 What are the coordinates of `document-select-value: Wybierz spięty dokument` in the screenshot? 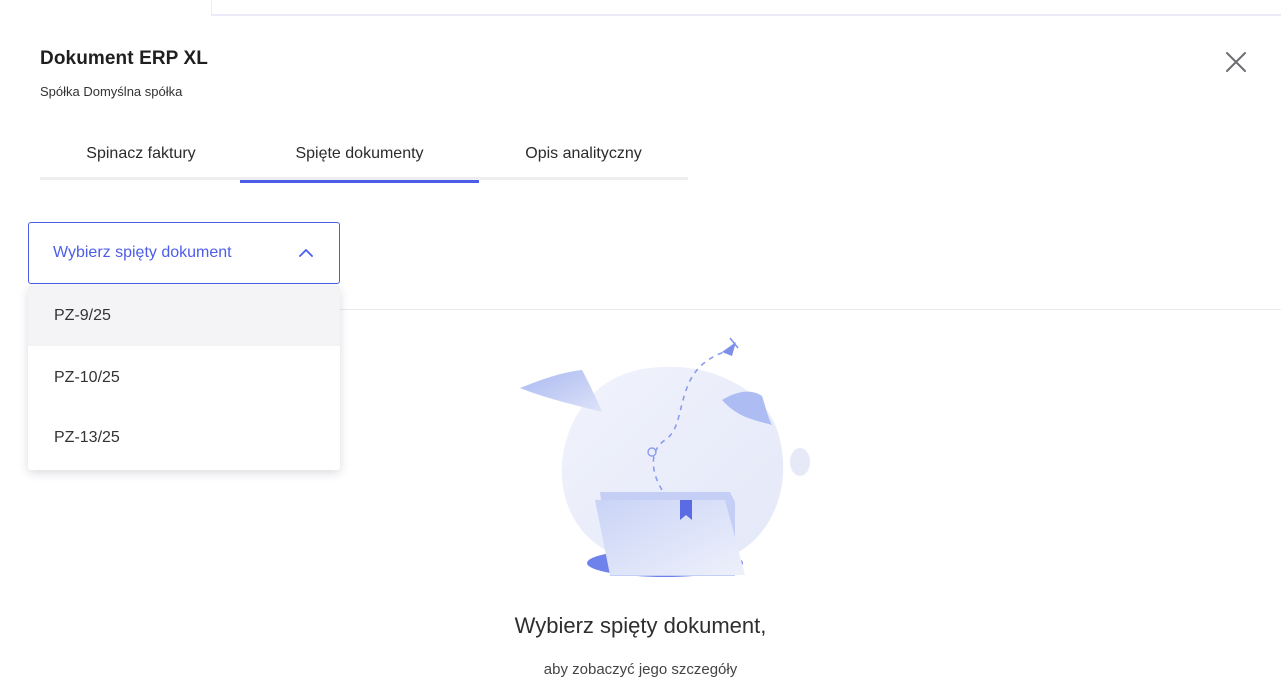 It's located at (142, 252).